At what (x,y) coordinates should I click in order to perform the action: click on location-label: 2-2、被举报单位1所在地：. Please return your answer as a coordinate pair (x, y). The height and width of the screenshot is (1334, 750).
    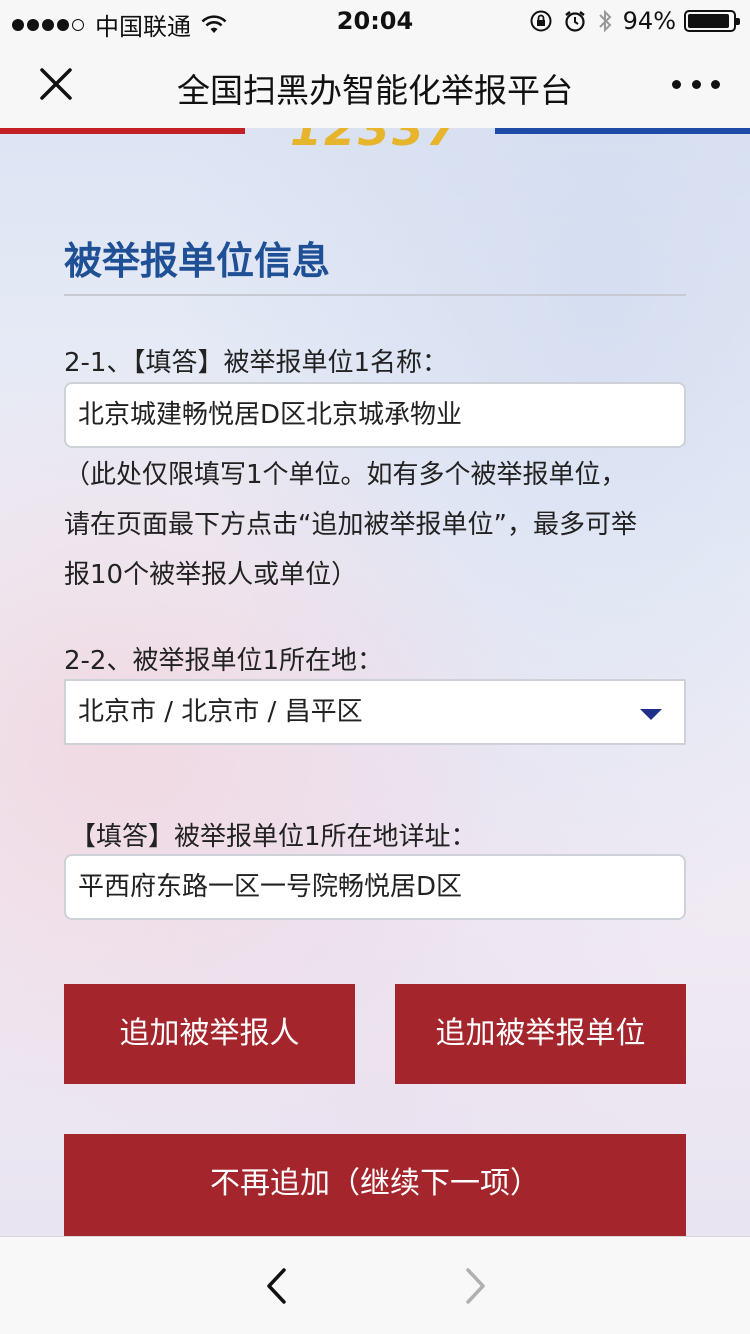
    Looking at the image, I should click on (224, 661).